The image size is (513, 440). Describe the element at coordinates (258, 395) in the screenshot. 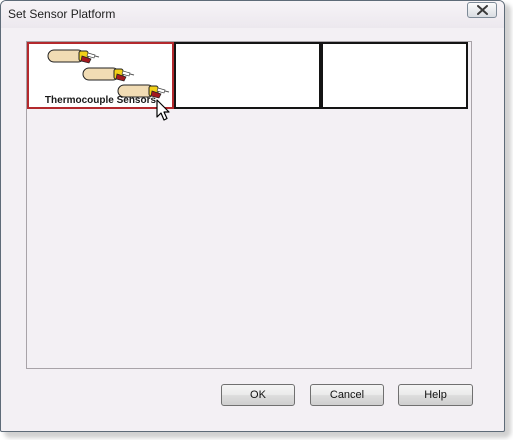

I see `ok-button: OK` at that location.